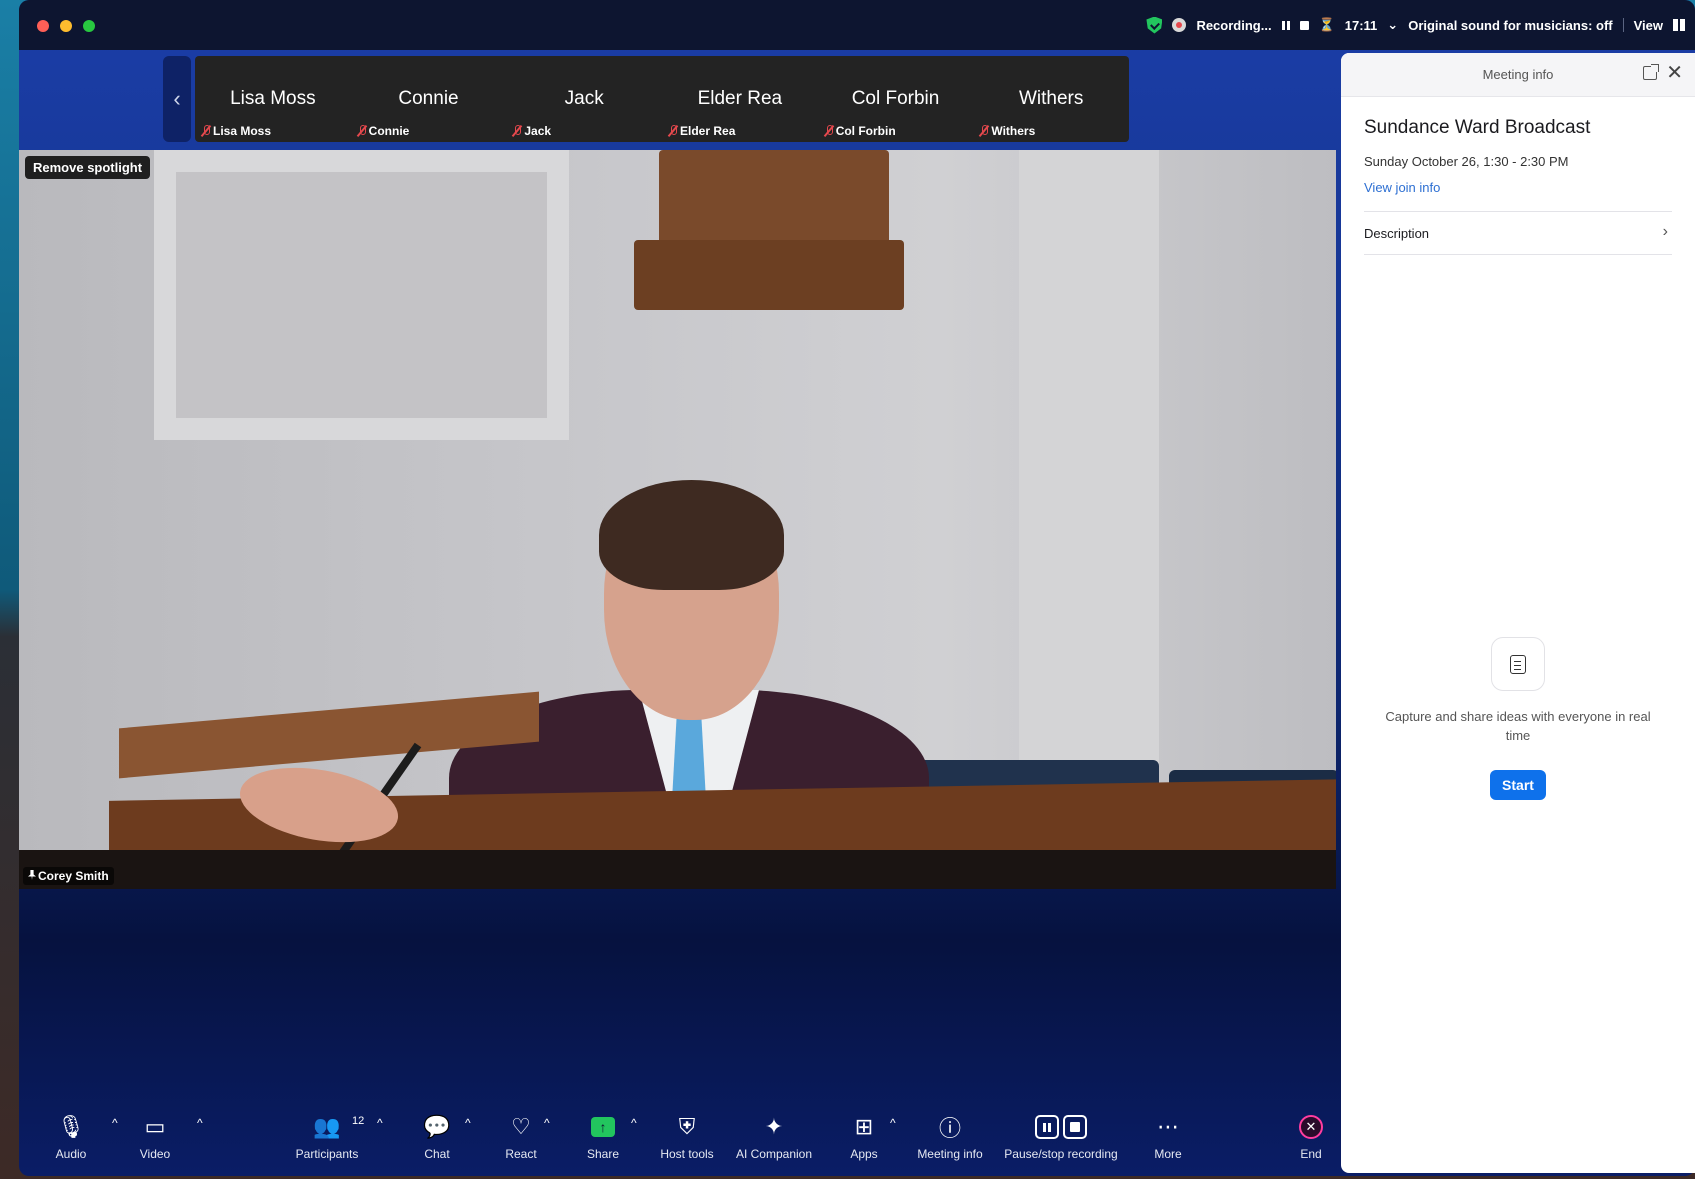  I want to click on meeting-name: Sundance Ward Broadcast, so click(1477, 127).